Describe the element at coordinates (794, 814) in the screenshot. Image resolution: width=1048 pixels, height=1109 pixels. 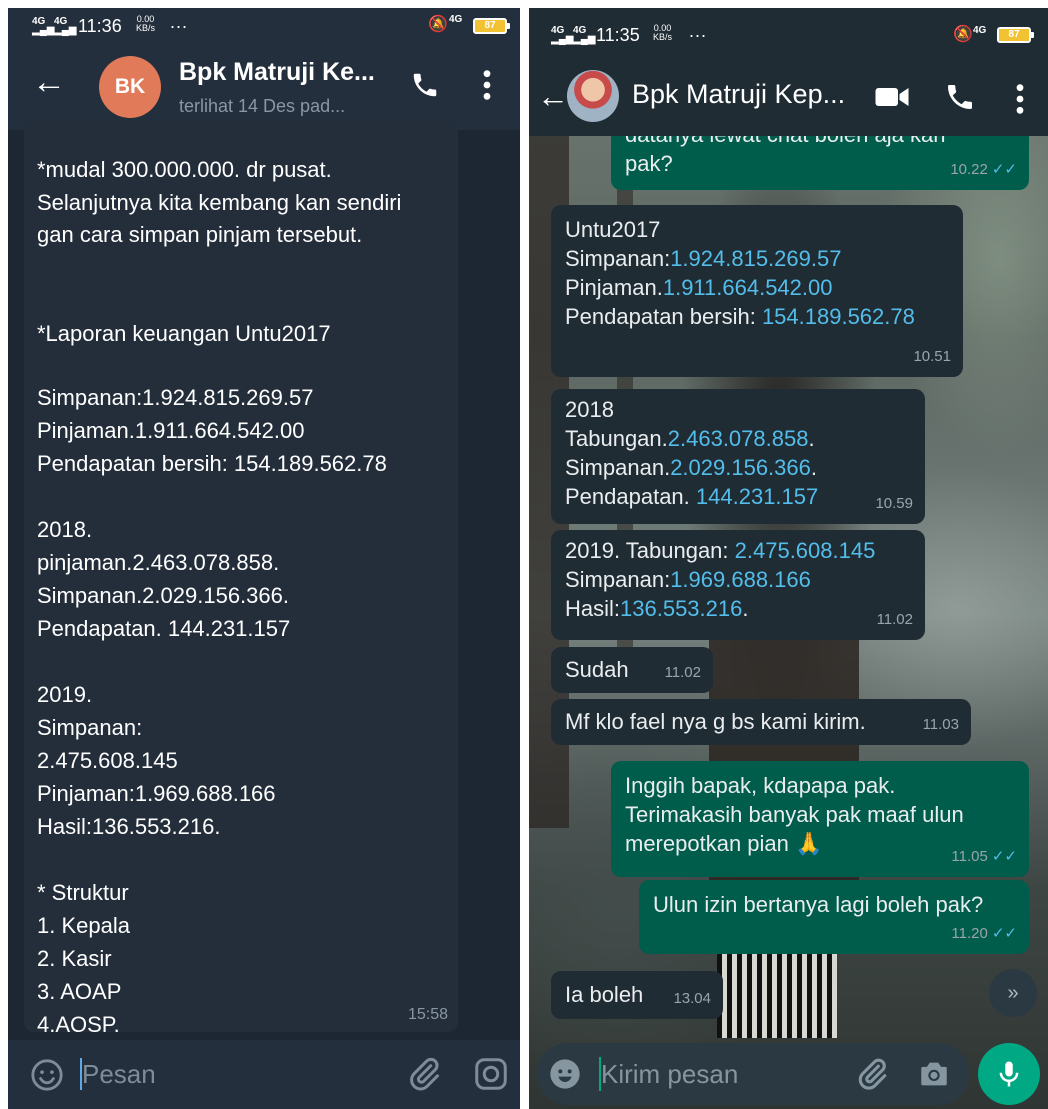
I see `message-line: Terimakasih banyak pak maaf ulun` at that location.